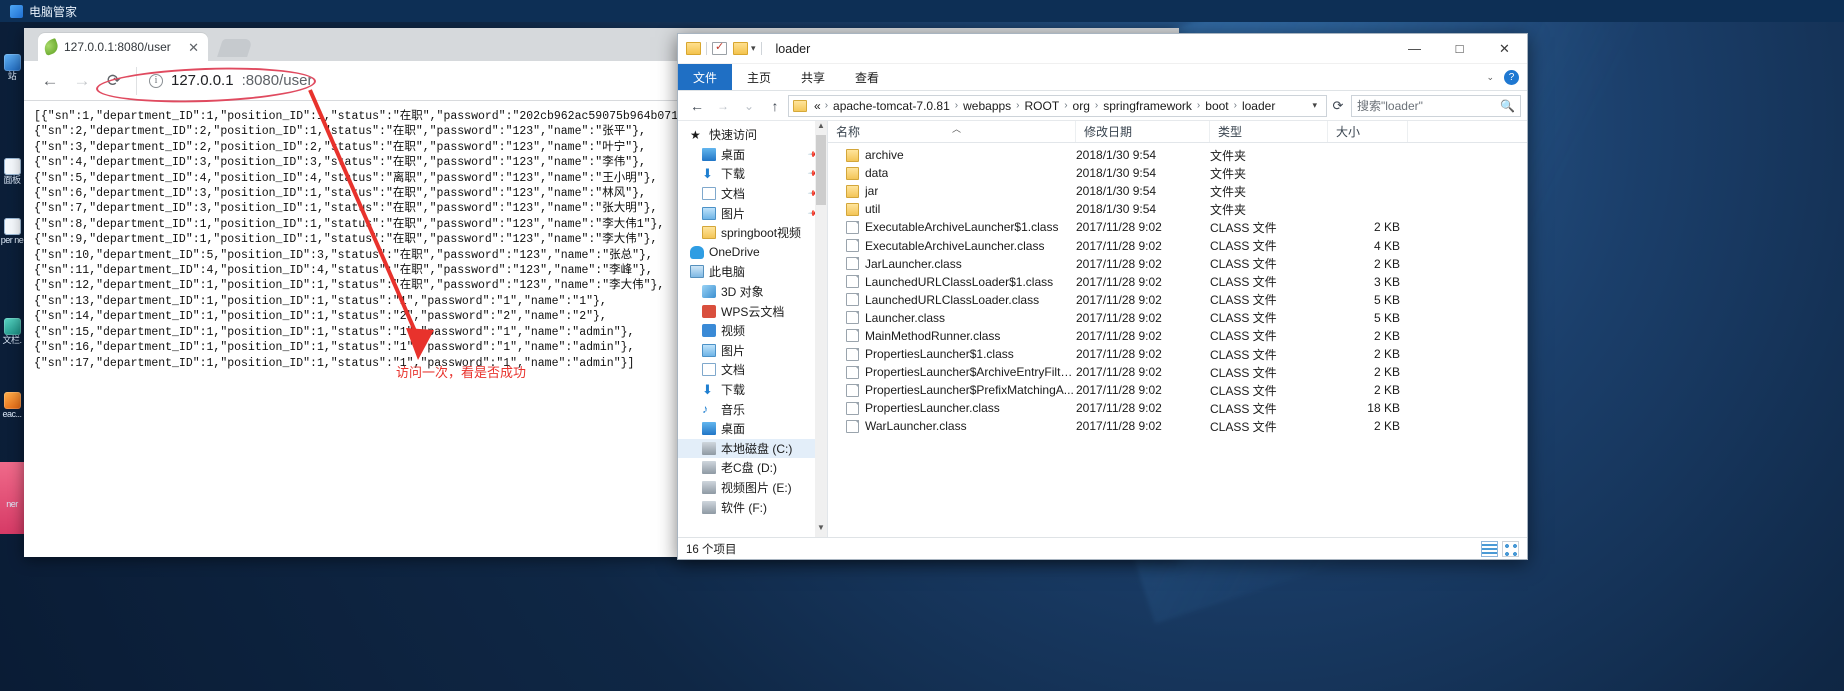 The height and width of the screenshot is (691, 1844). Describe the element at coordinates (1102, 49) in the screenshot. I see `explorer-title-bar: ▾ loader — □ ✕` at that location.